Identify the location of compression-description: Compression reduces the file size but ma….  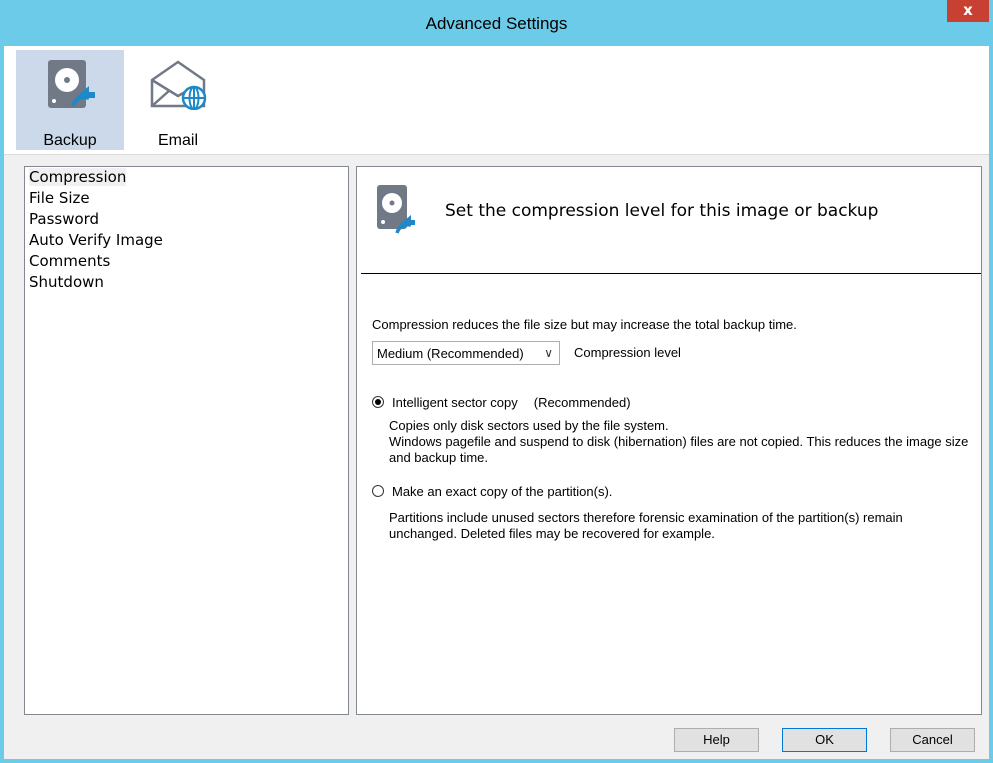
(584, 324).